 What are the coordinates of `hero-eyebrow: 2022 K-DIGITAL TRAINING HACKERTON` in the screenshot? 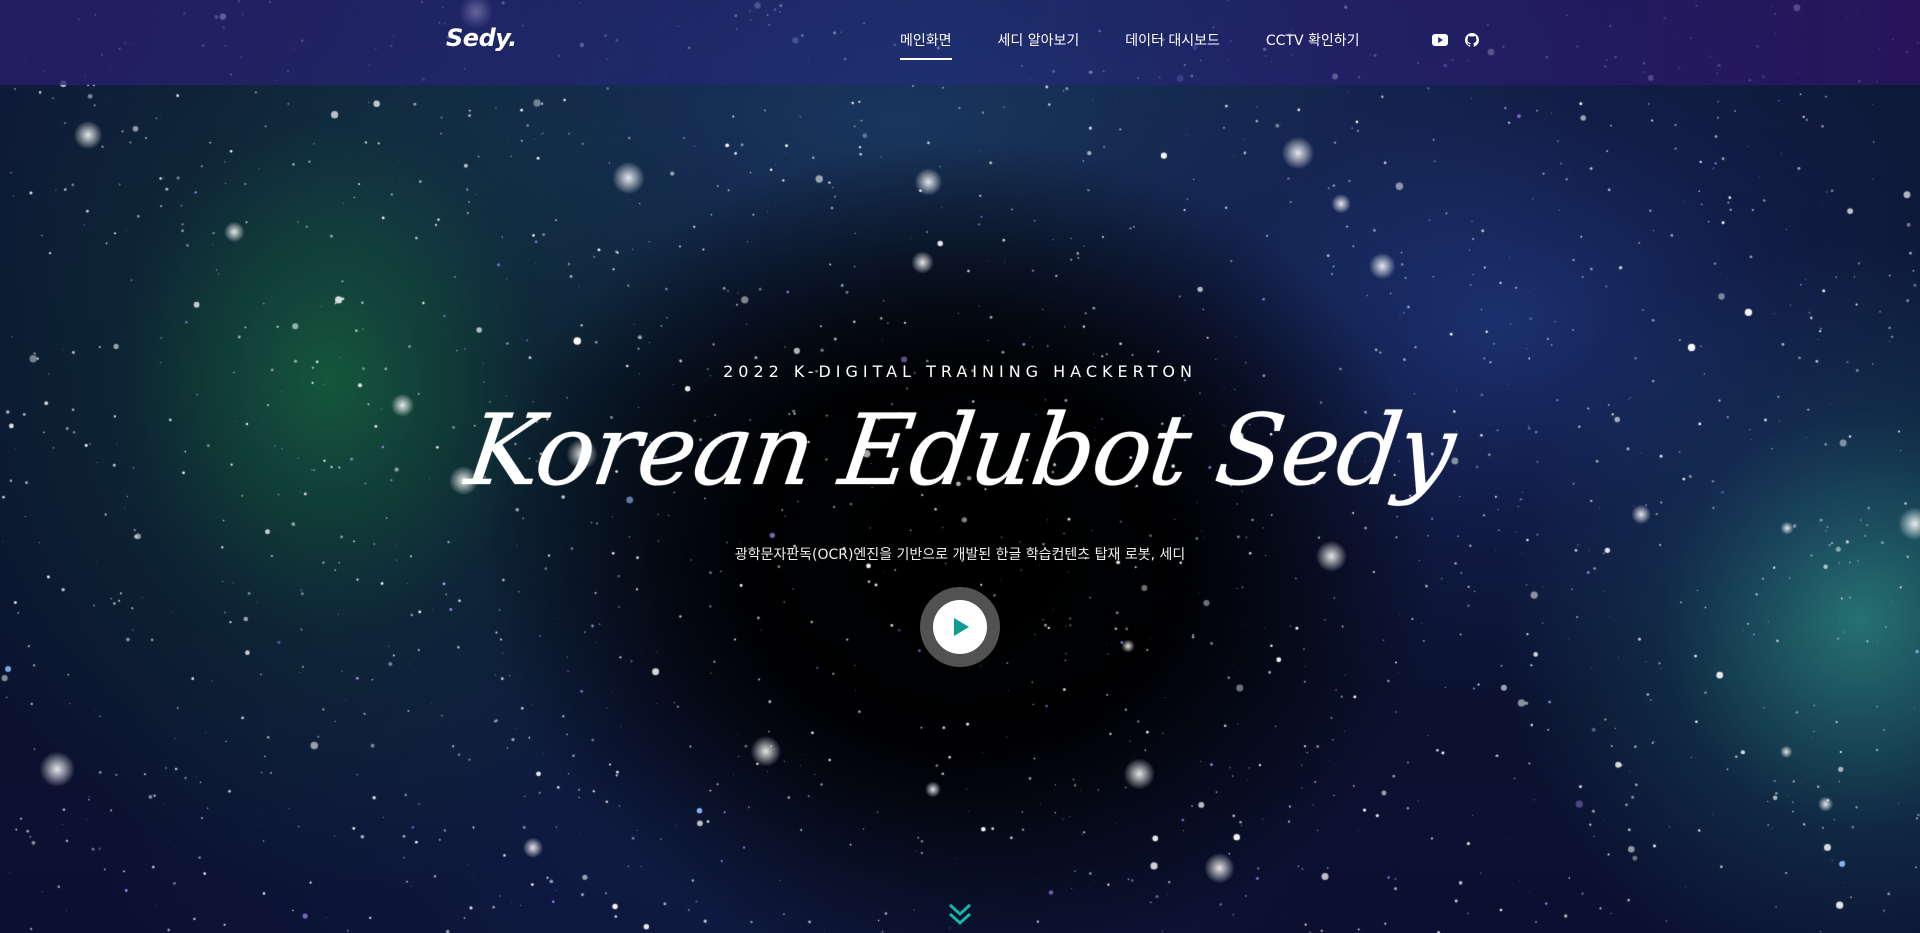 It's located at (960, 371).